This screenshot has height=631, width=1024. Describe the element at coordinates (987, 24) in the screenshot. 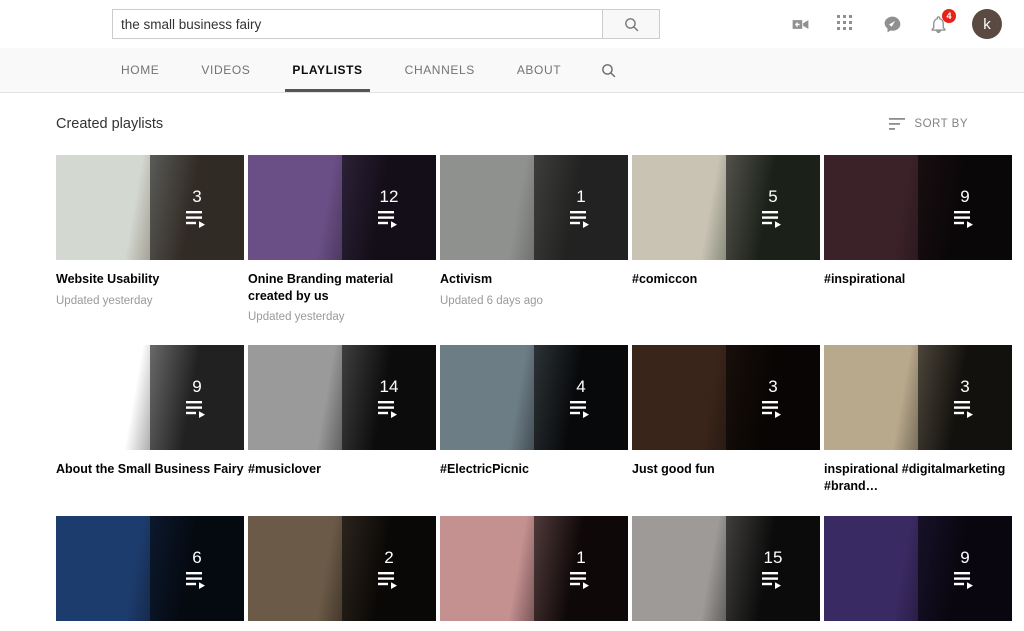

I see `avatar: k` at that location.